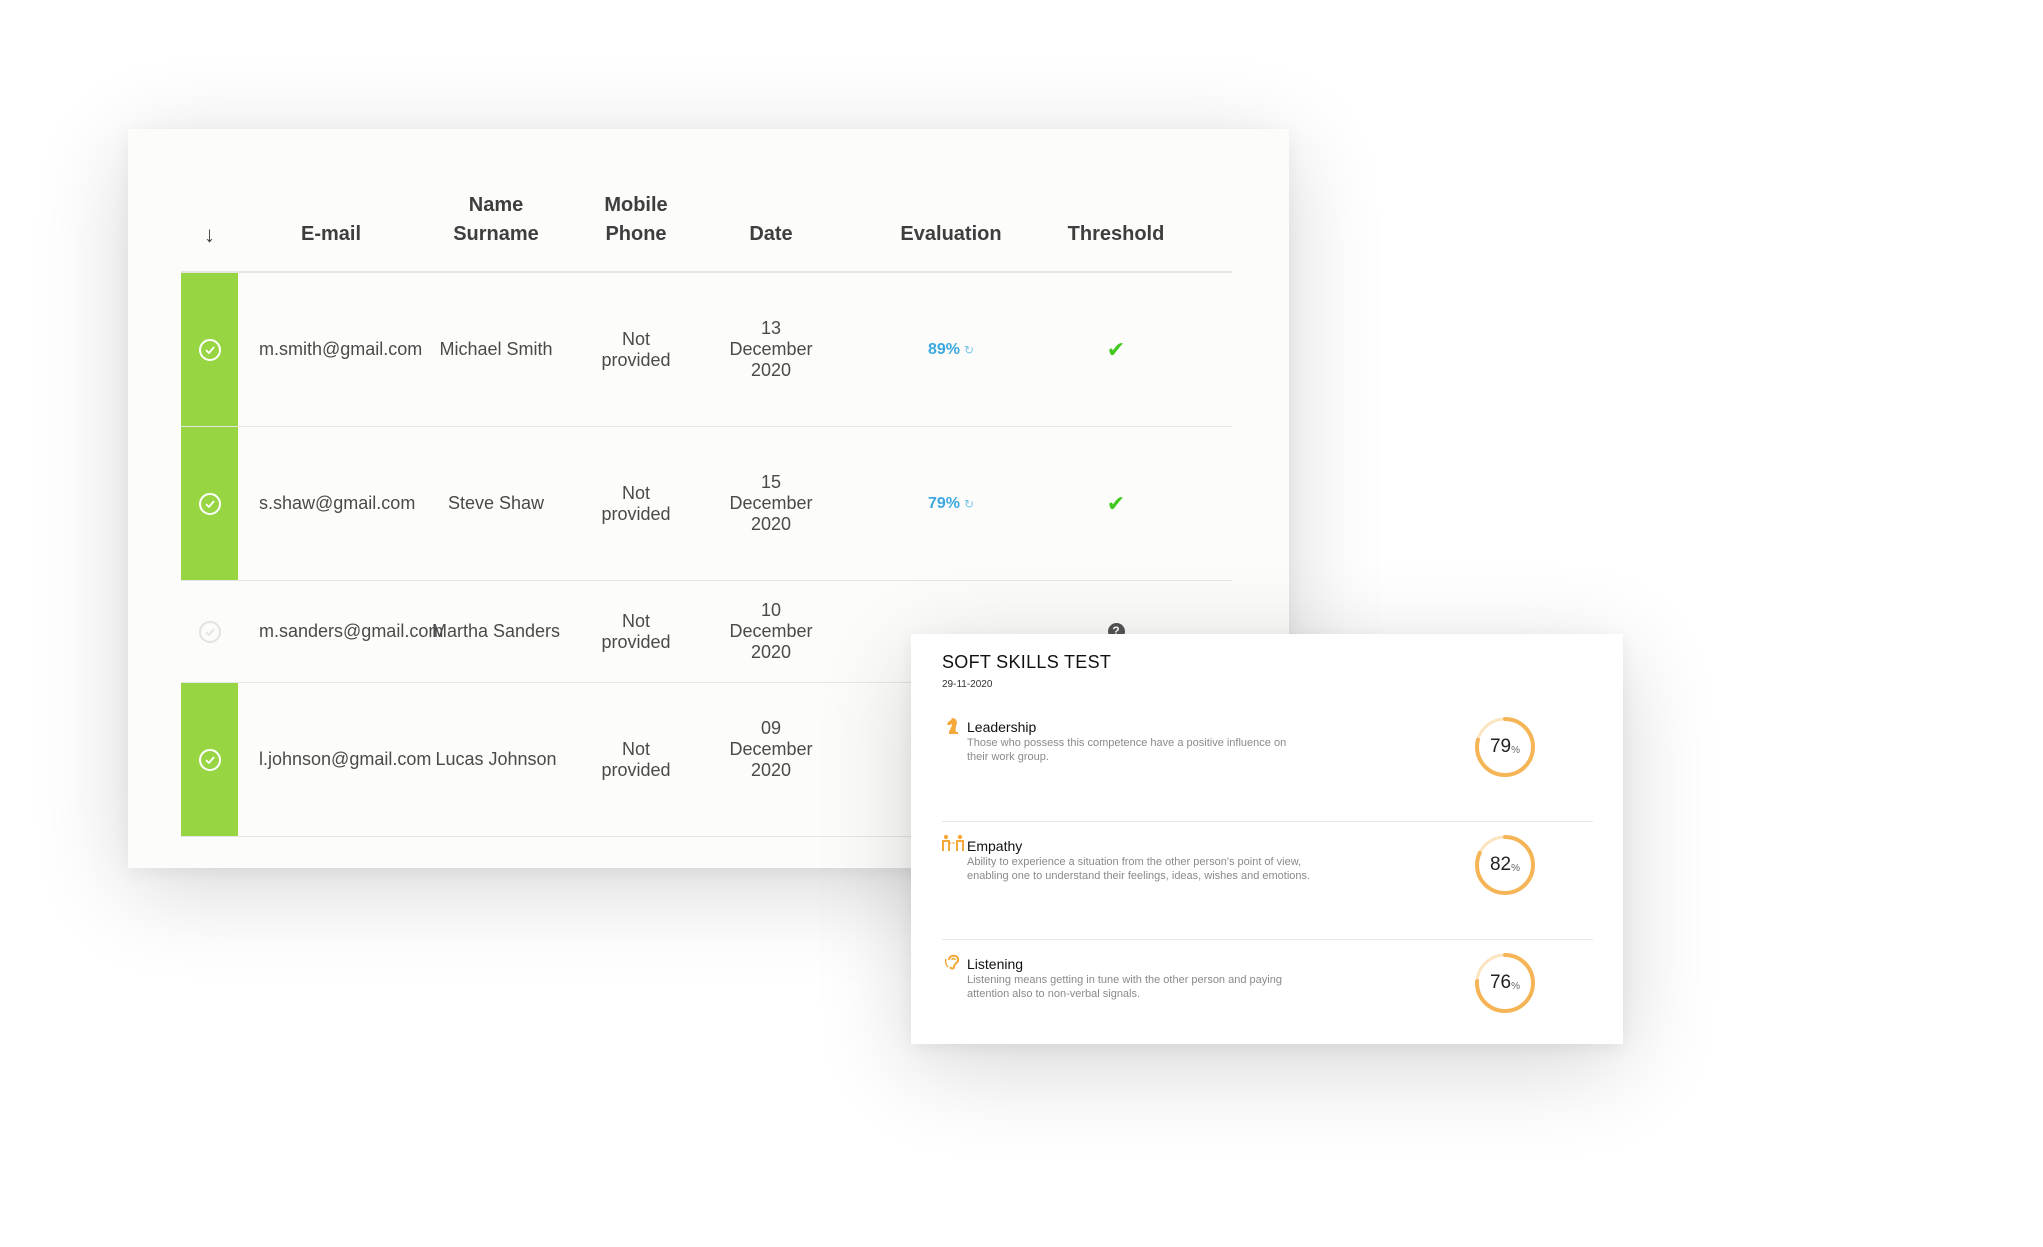 The height and width of the screenshot is (1247, 2043). Describe the element at coordinates (636, 216) in the screenshot. I see `column-header-mobile: Mobile Phone` at that location.